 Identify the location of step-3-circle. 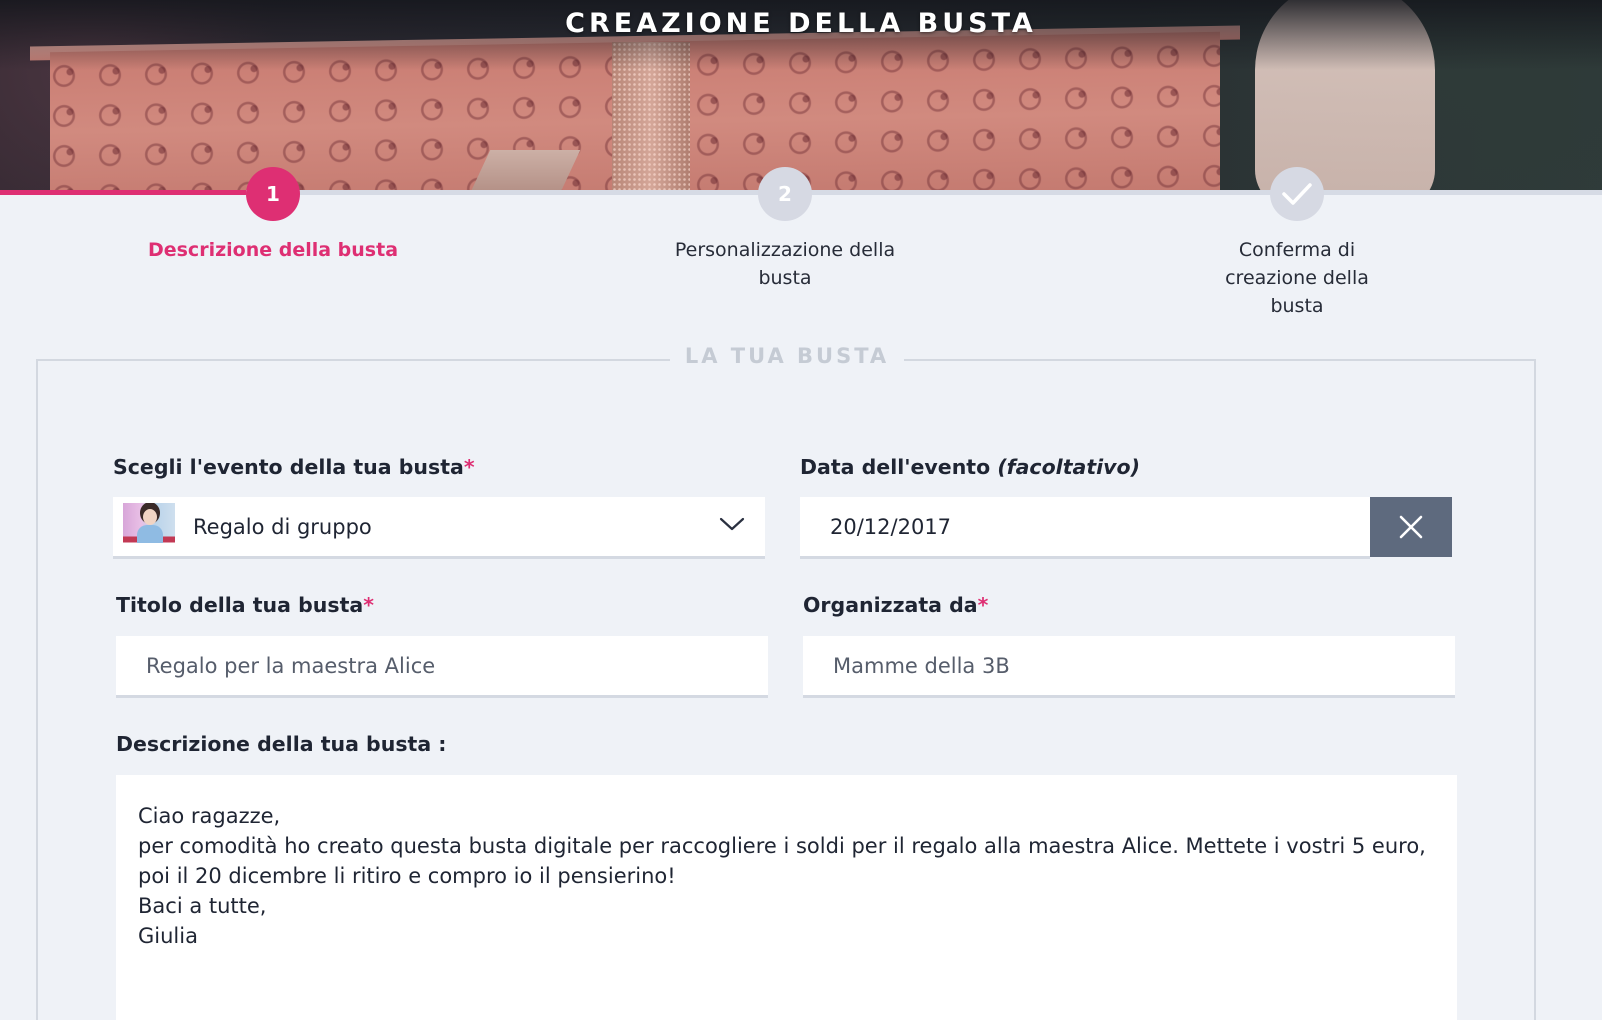
(1297, 194).